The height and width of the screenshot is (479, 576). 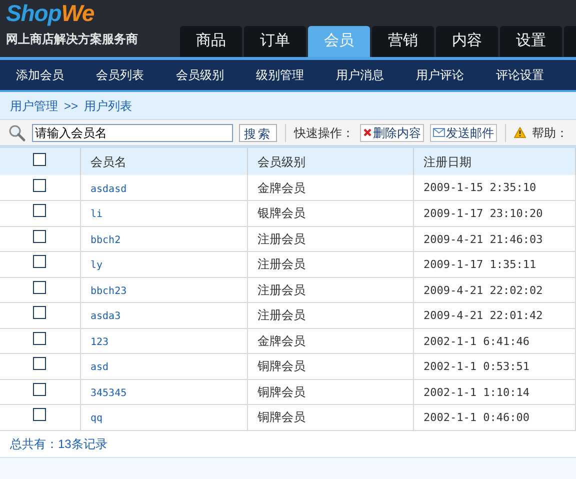 I want to click on registration-date: 2009-1-17 23:10:20, so click(x=483, y=213).